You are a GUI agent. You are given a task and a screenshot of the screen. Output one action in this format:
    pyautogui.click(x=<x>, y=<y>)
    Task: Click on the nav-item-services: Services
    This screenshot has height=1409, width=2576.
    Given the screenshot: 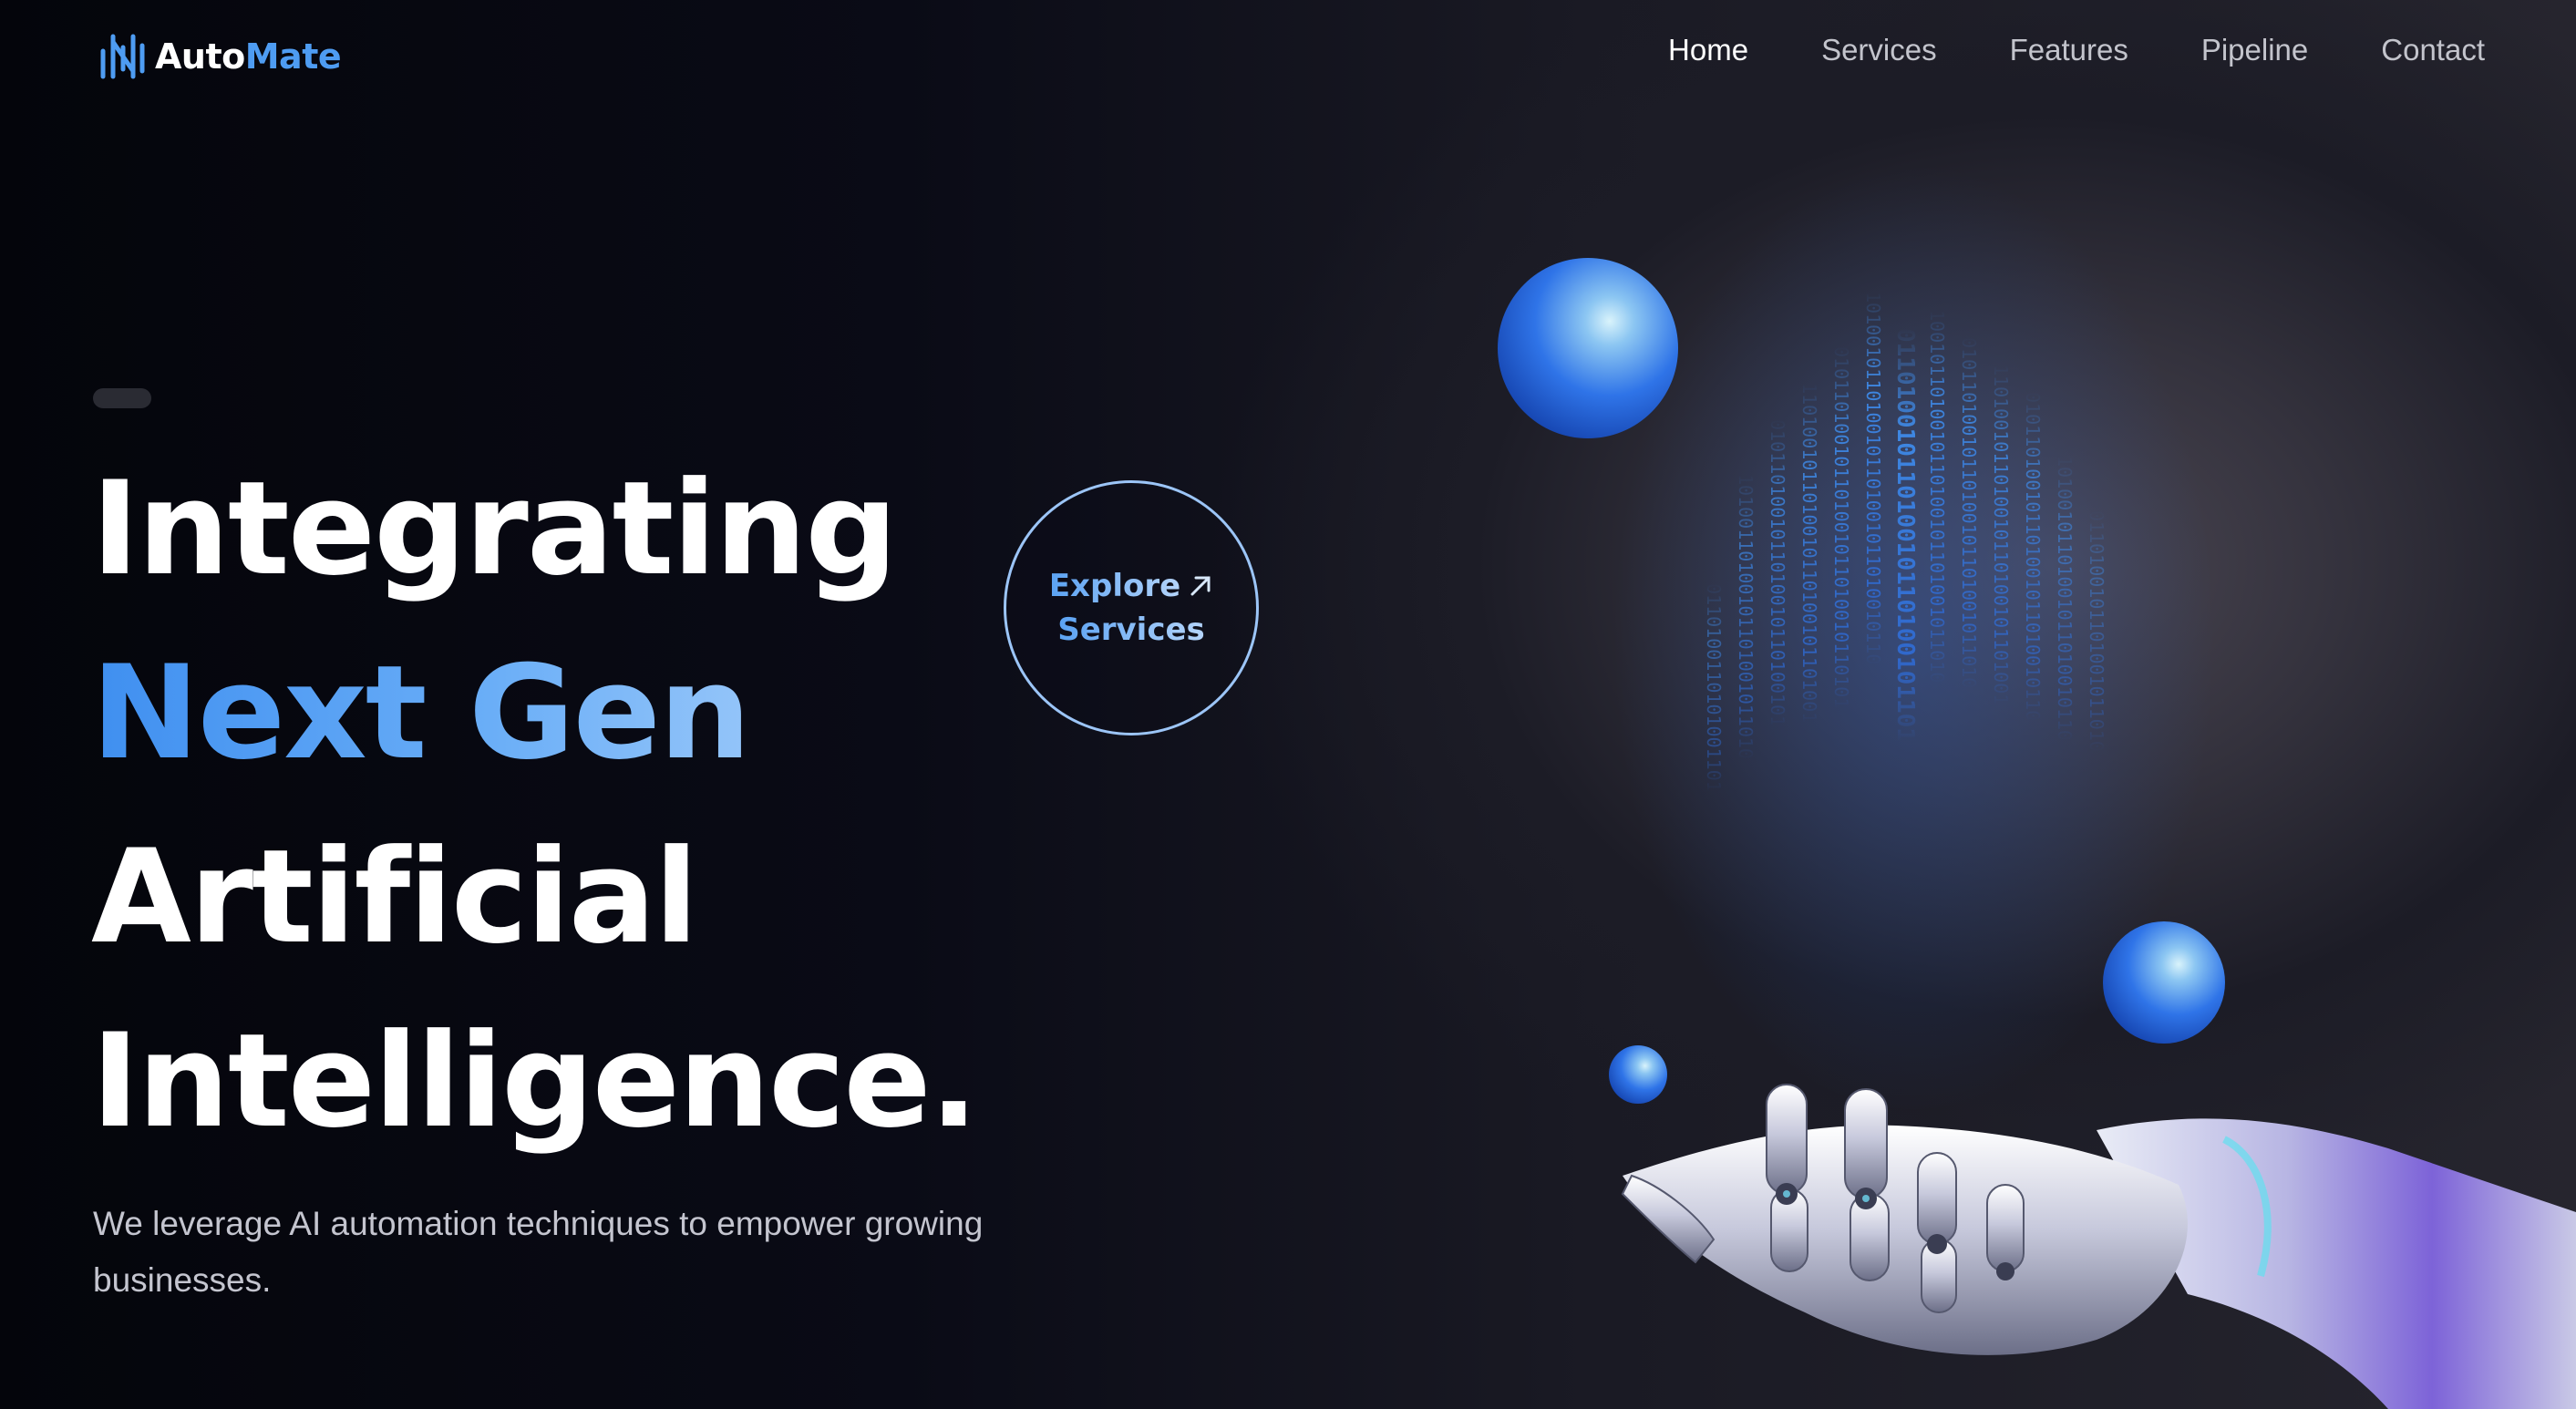 What is the action you would take?
    pyautogui.click(x=1879, y=50)
    